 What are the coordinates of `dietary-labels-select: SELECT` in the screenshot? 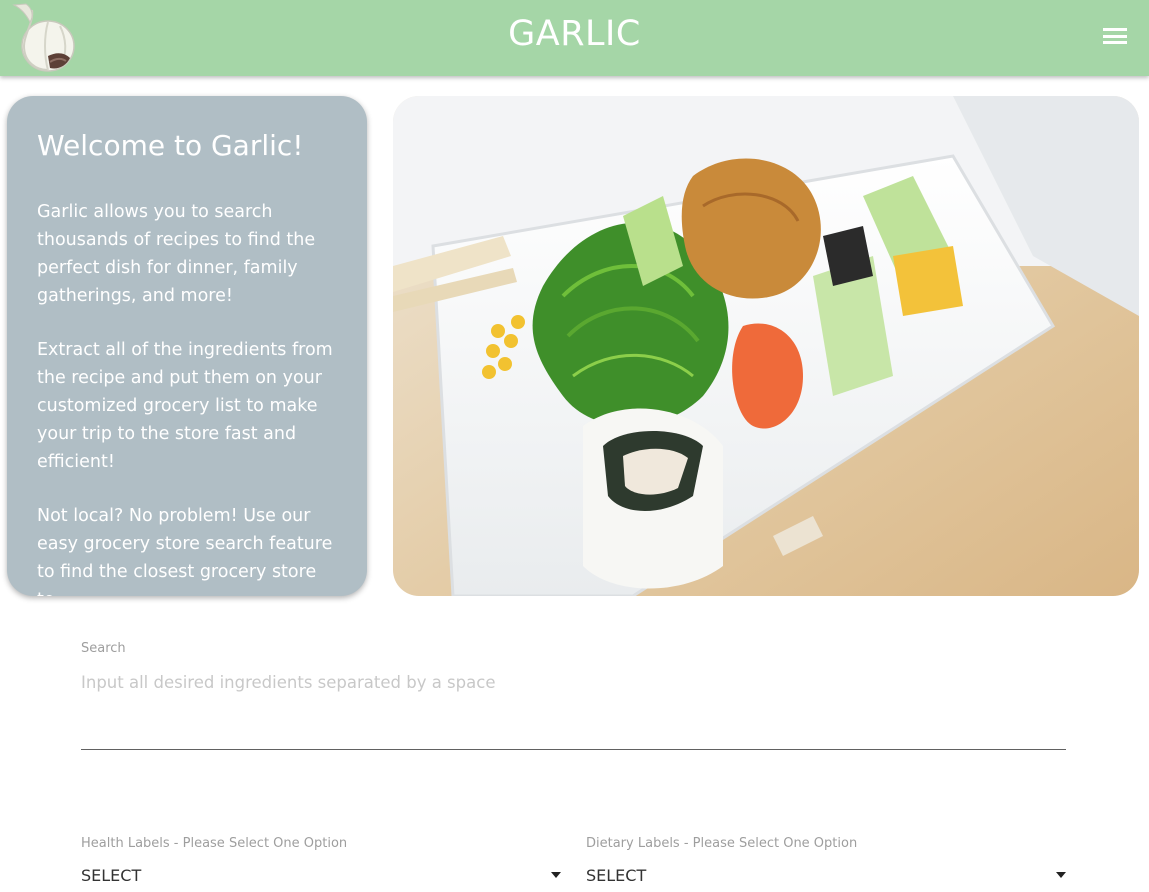 It's located at (826, 877).